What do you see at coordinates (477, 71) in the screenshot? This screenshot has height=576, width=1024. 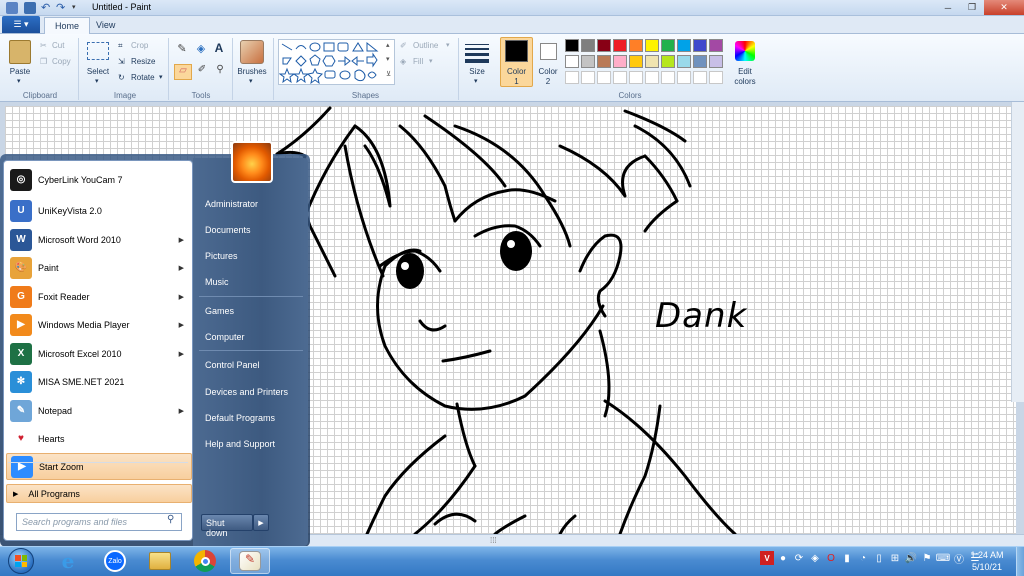 I see `size-button: Size` at bounding box center [477, 71].